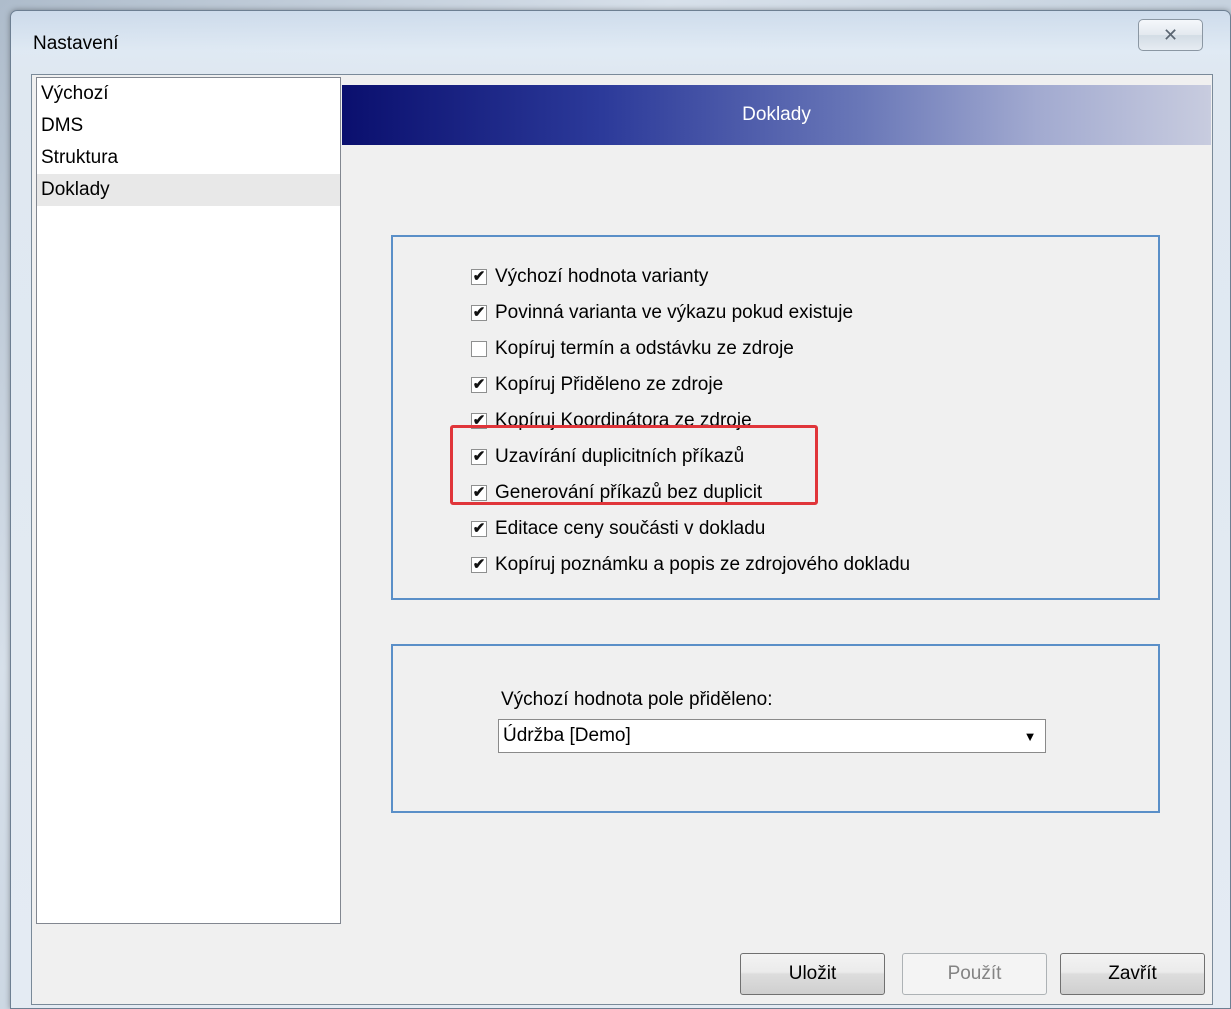 This screenshot has width=1231, height=1009. I want to click on option-copy-assigned: ✔ Kopíruj Přiděleno ze zdroje, so click(597, 385).